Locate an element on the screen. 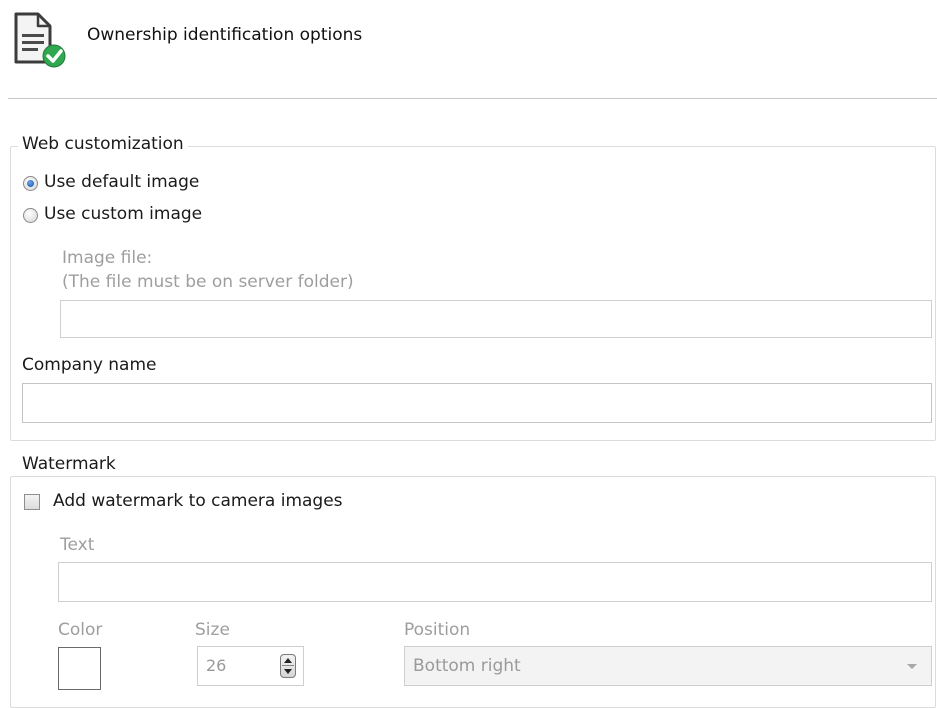 This screenshot has height=708, width=937. color-label: Color is located at coordinates (80, 630).